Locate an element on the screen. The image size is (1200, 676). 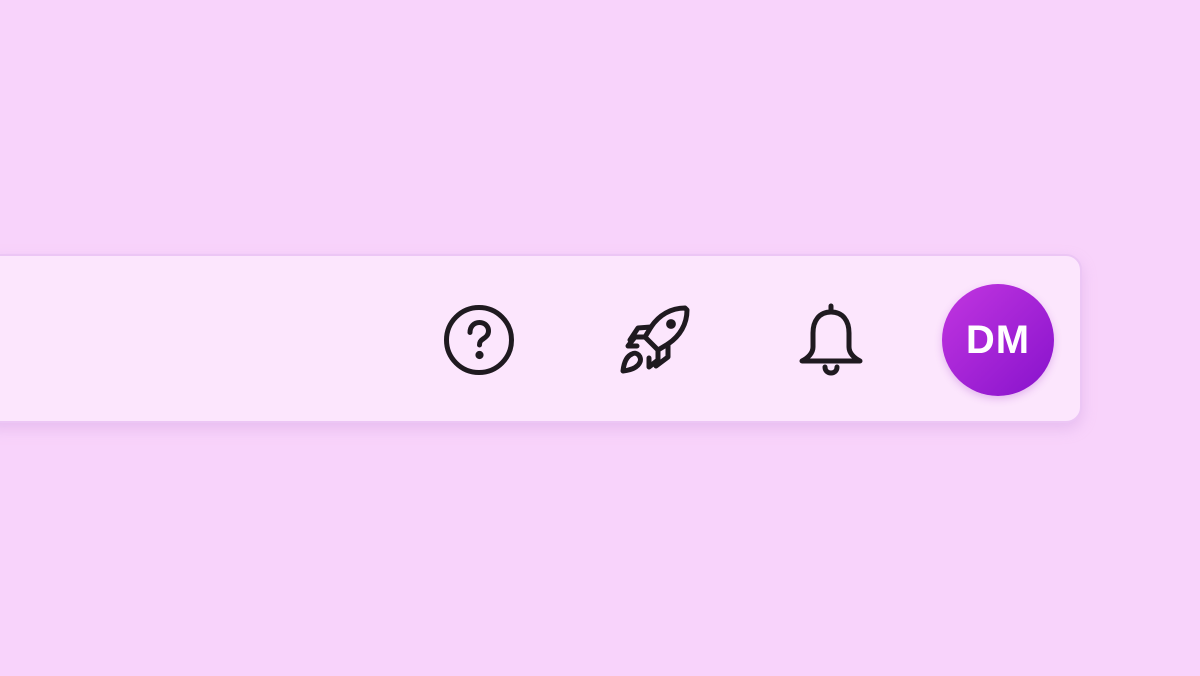
help-button is located at coordinates (479, 340).